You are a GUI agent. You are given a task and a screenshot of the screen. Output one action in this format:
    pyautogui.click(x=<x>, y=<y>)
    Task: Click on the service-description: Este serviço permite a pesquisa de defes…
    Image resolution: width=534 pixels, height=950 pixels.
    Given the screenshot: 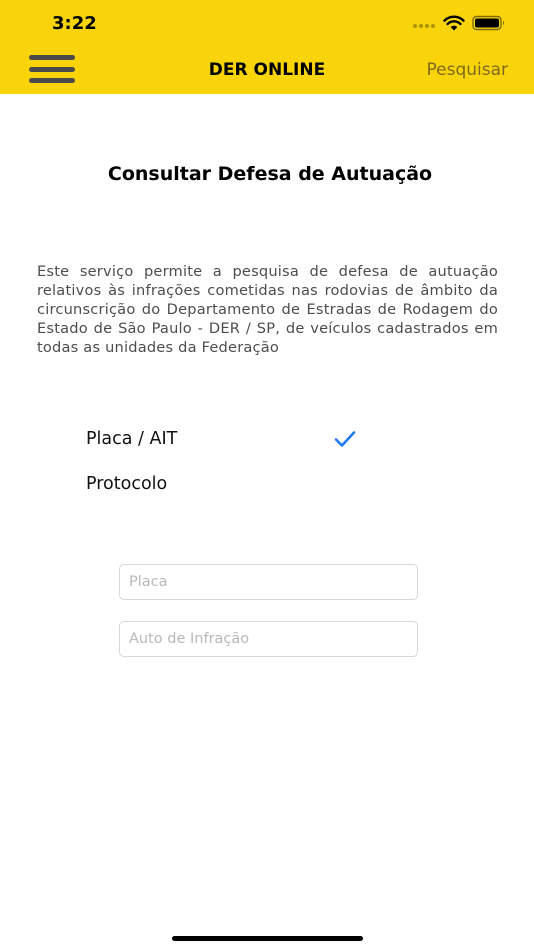 What is the action you would take?
    pyautogui.click(x=267, y=309)
    